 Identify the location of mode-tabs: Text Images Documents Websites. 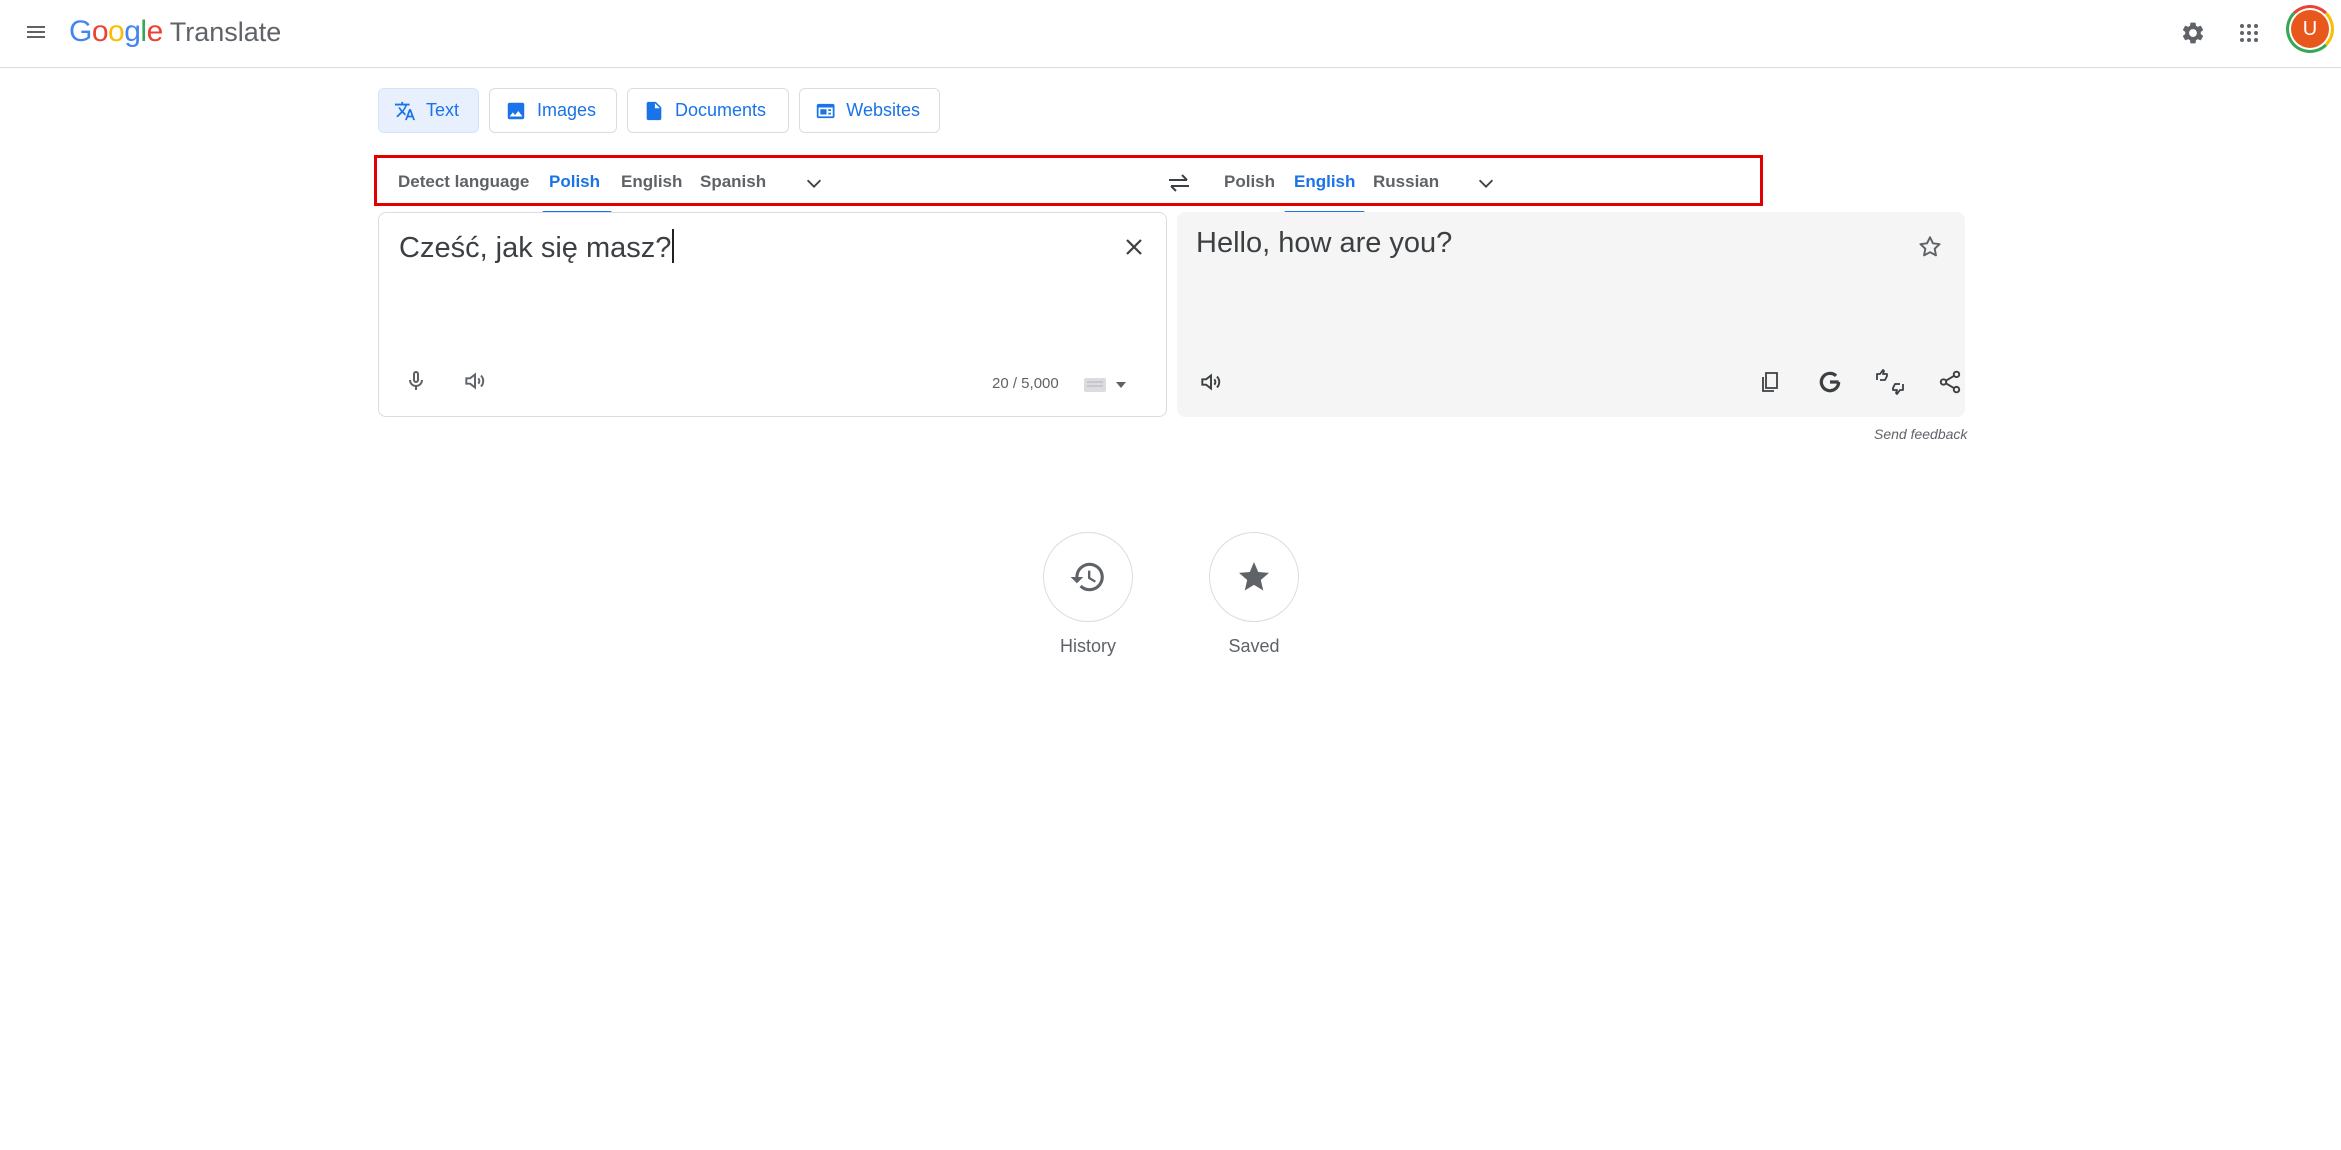
(659, 110).